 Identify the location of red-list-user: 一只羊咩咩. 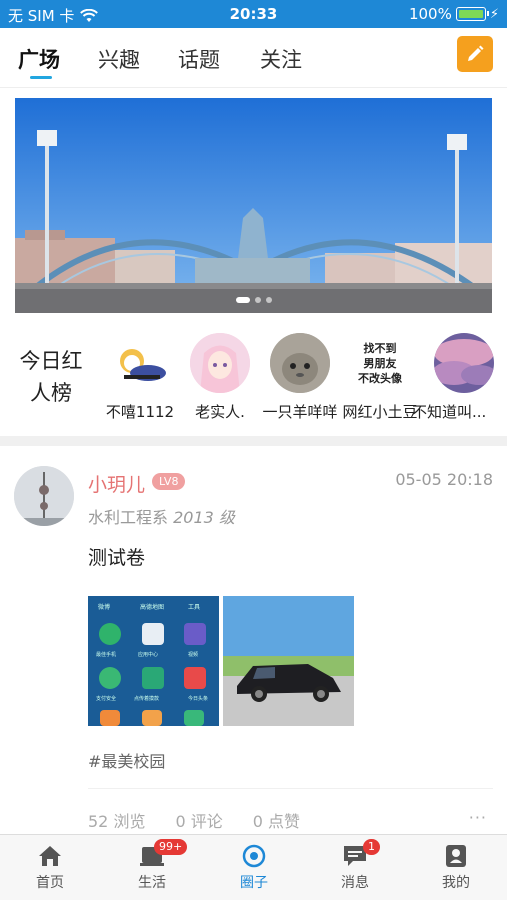
(300, 377).